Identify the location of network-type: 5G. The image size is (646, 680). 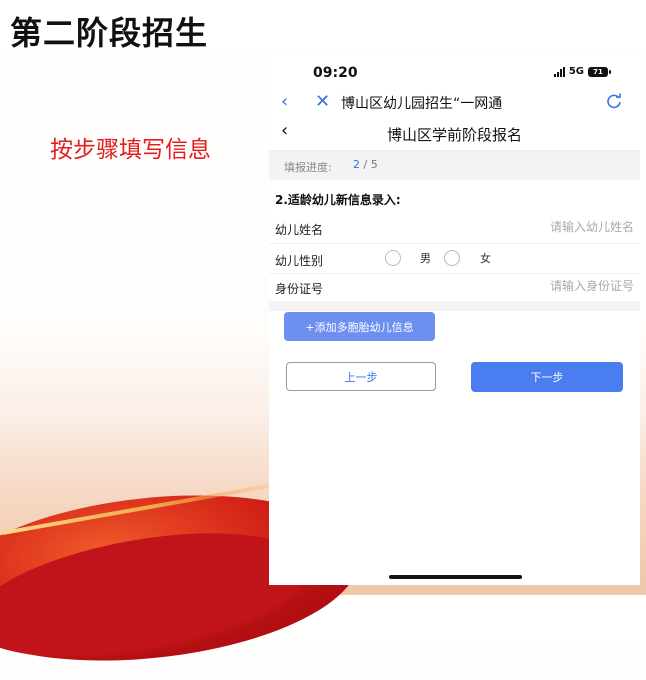
(576, 71).